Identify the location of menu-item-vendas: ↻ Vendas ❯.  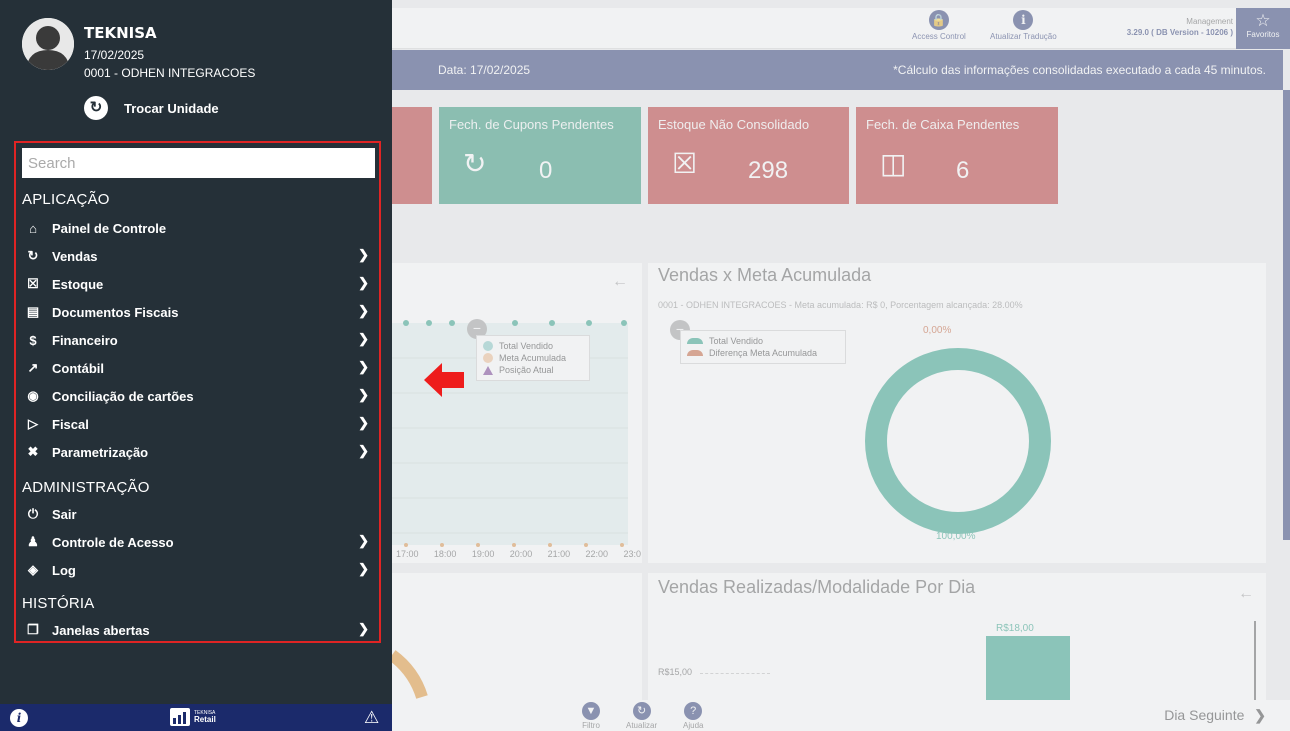
(198, 256).